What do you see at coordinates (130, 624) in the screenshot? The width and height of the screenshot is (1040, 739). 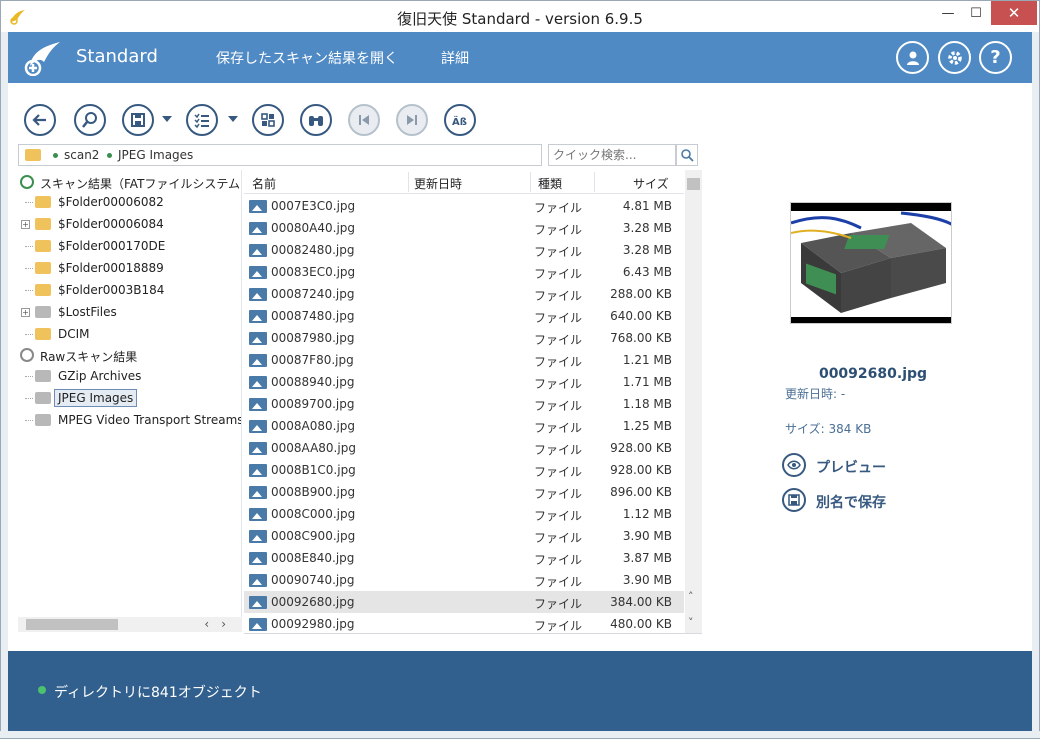 I see `tree-horizontal-scrollbar: ‹›` at bounding box center [130, 624].